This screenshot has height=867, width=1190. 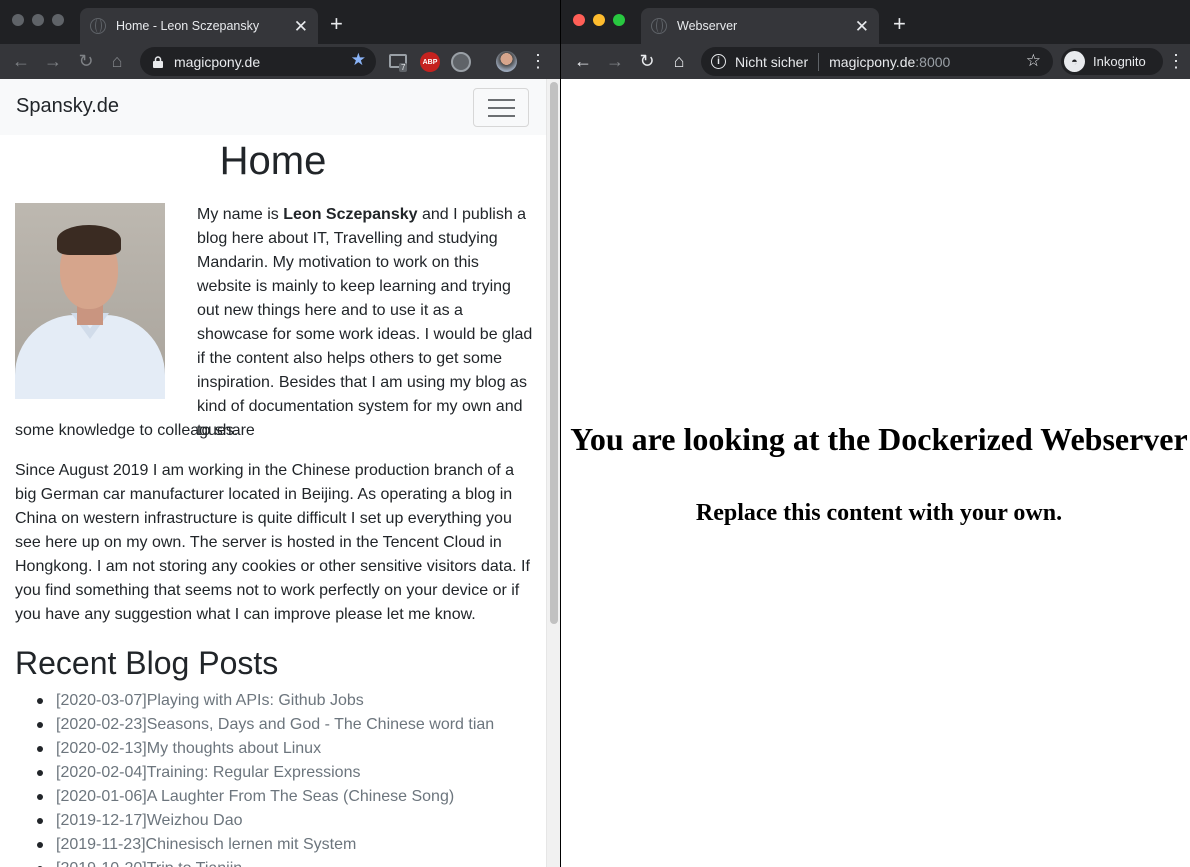 I want to click on address-bar: i Nicht sicher magicpony.de:8000 ☆, so click(x=877, y=61).